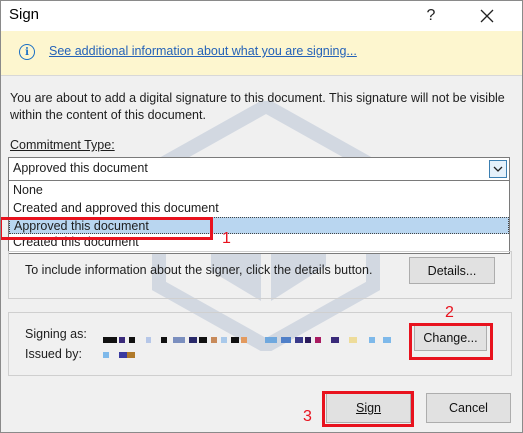  Describe the element at coordinates (226, 238) in the screenshot. I see `annotation-number-1: 1` at that location.